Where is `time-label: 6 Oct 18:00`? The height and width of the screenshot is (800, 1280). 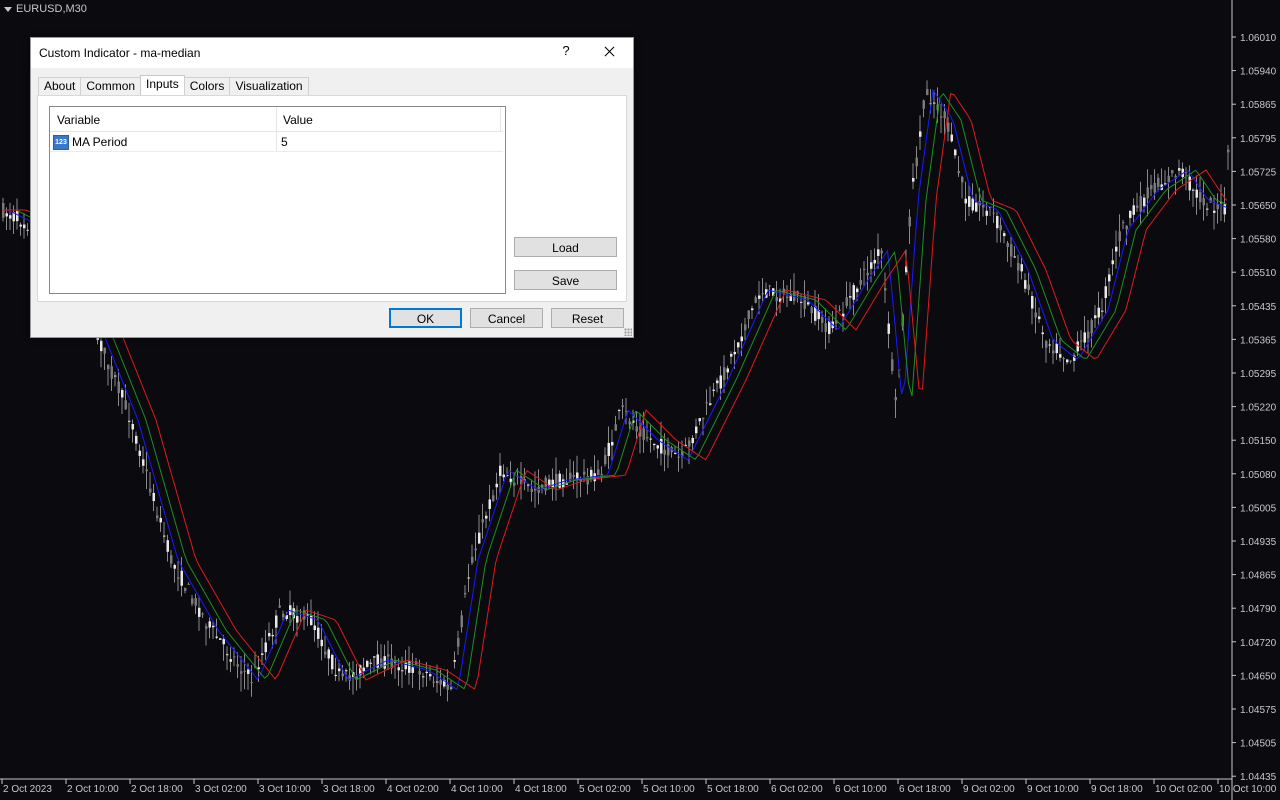 time-label: 6 Oct 18:00 is located at coordinates (925, 789).